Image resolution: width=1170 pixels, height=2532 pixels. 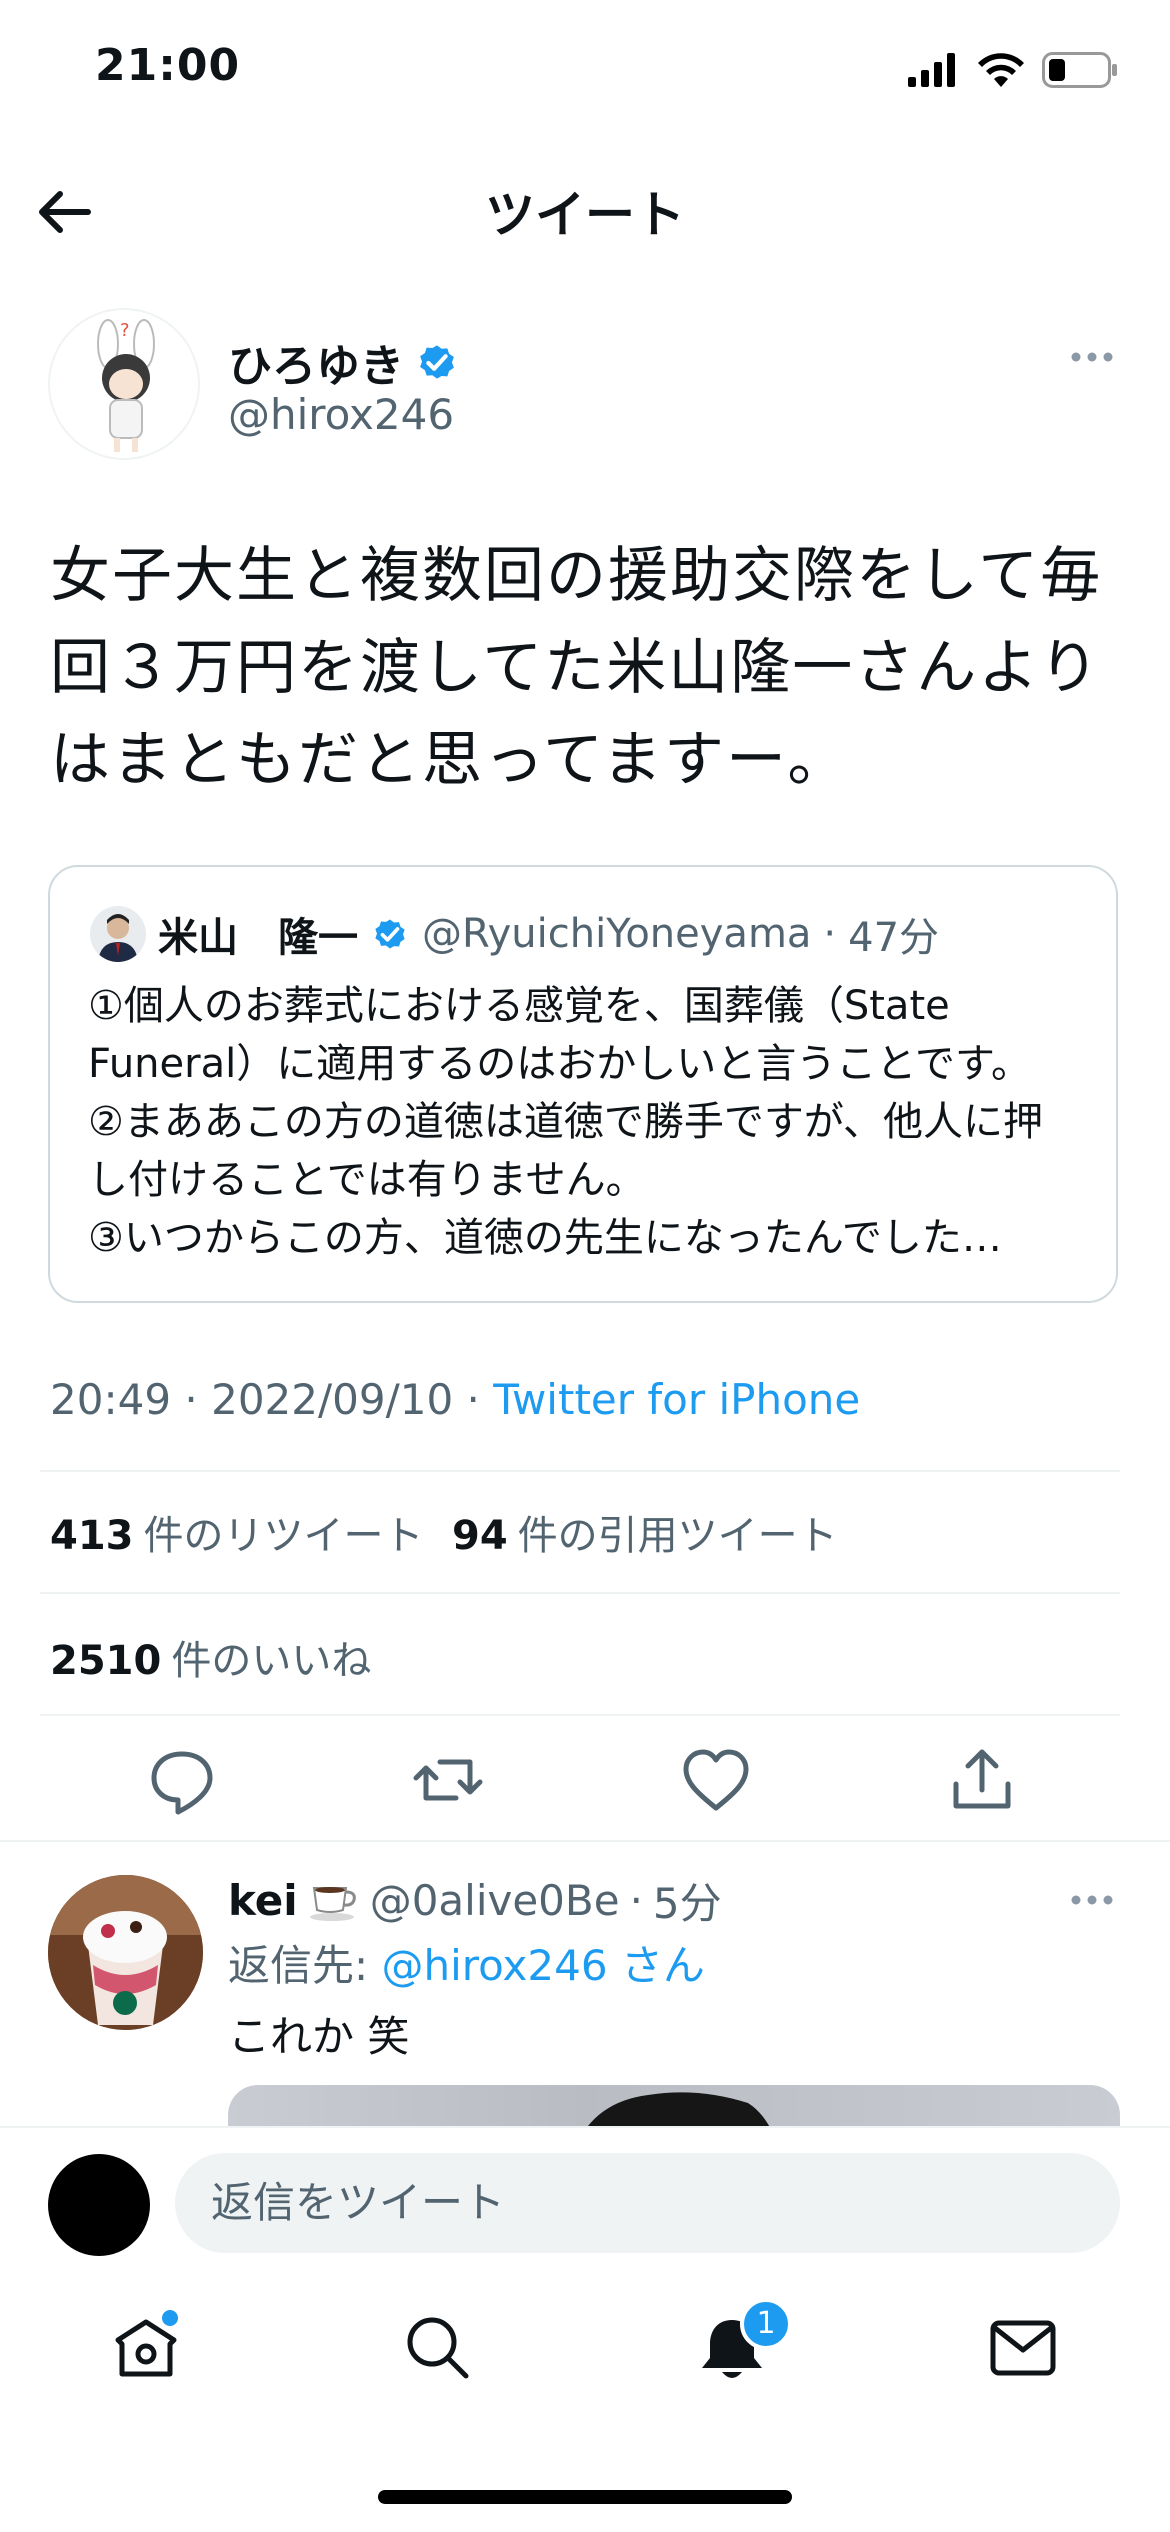 I want to click on quote-handle: @RyuichiYoneyama, so click(x=617, y=934).